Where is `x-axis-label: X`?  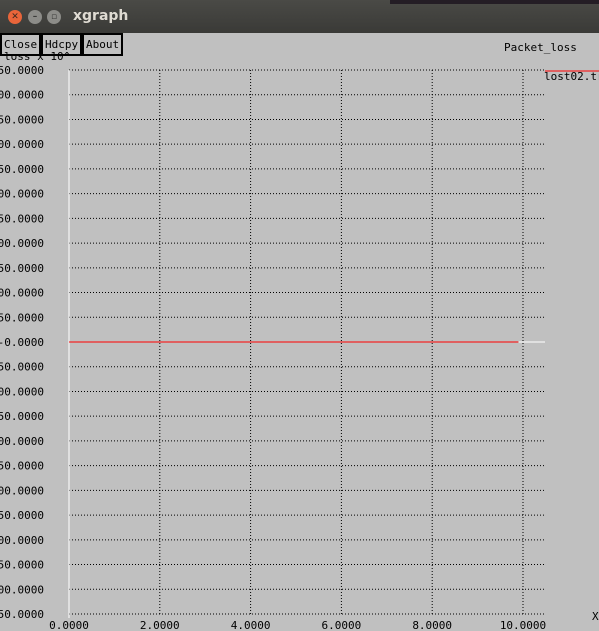 x-axis-label: X is located at coordinates (595, 616).